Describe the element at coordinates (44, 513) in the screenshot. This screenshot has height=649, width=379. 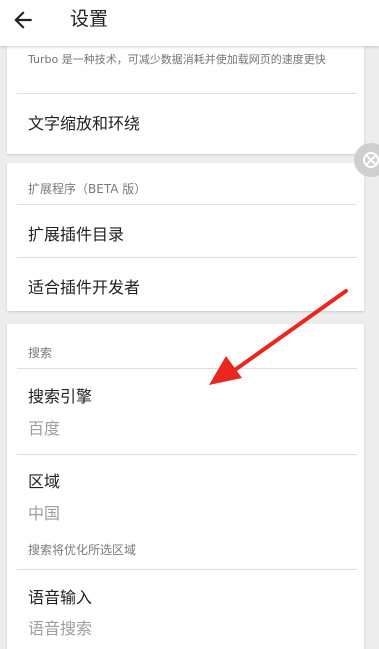
I see `region-value: 中国` at that location.